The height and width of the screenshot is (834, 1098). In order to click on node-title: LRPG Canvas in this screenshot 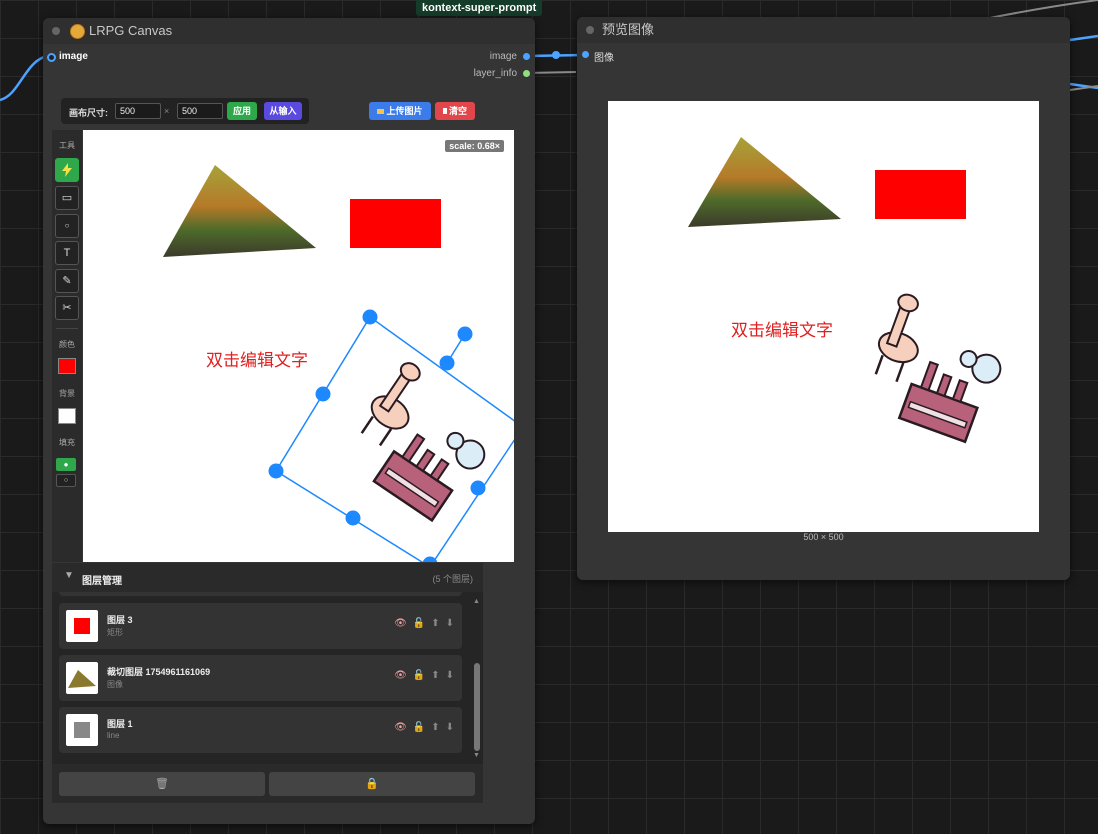, I will do `click(131, 30)`.